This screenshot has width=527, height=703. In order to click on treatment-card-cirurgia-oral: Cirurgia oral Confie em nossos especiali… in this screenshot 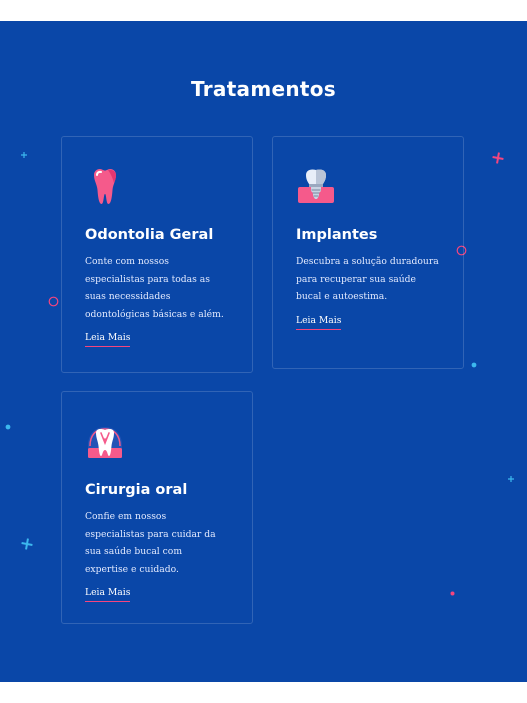, I will do `click(157, 507)`.